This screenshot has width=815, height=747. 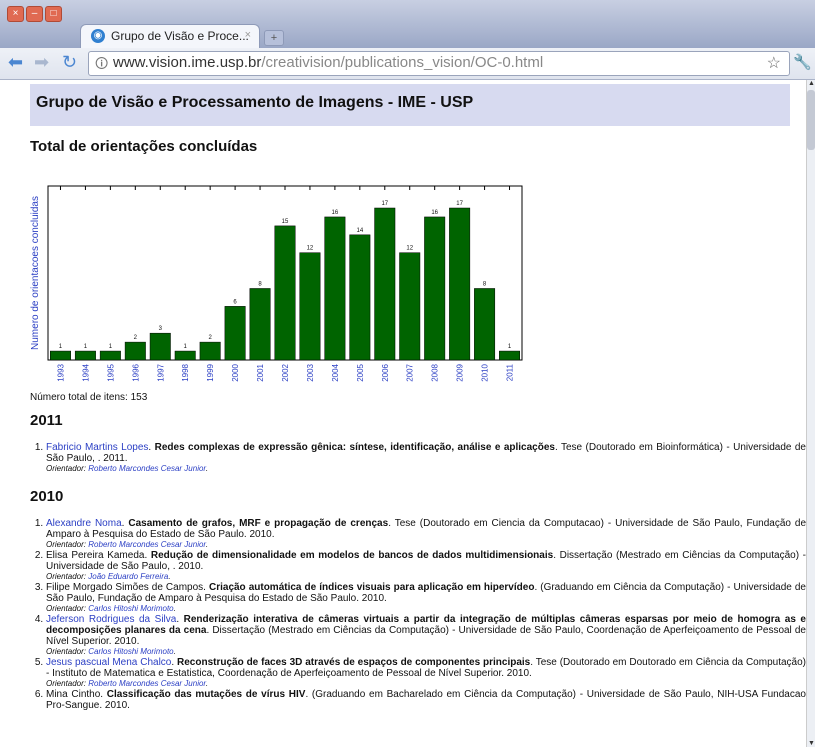 What do you see at coordinates (310, 372) in the screenshot?
I see `x-tick-label: 2003` at bounding box center [310, 372].